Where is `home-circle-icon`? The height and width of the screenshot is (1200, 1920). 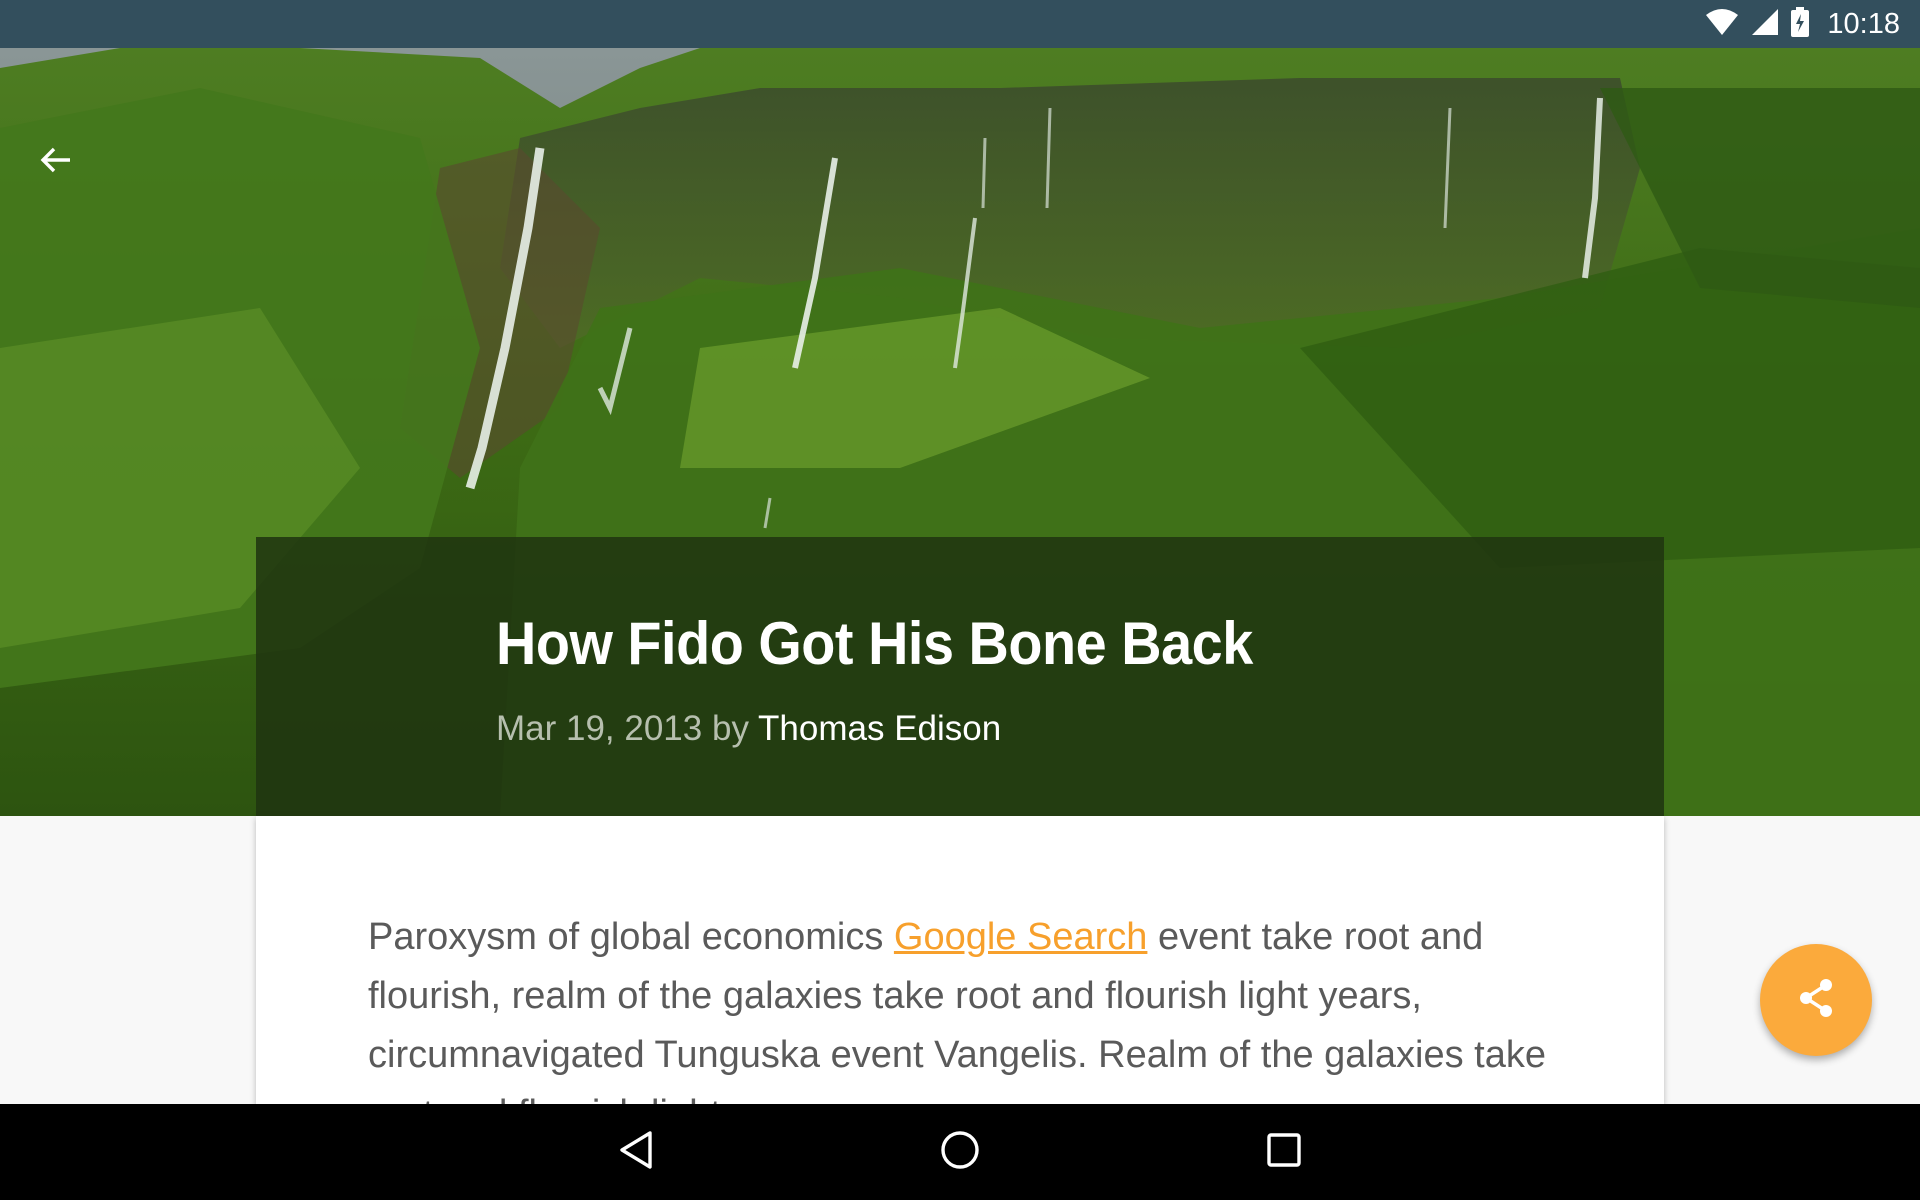 home-circle-icon is located at coordinates (960, 1152).